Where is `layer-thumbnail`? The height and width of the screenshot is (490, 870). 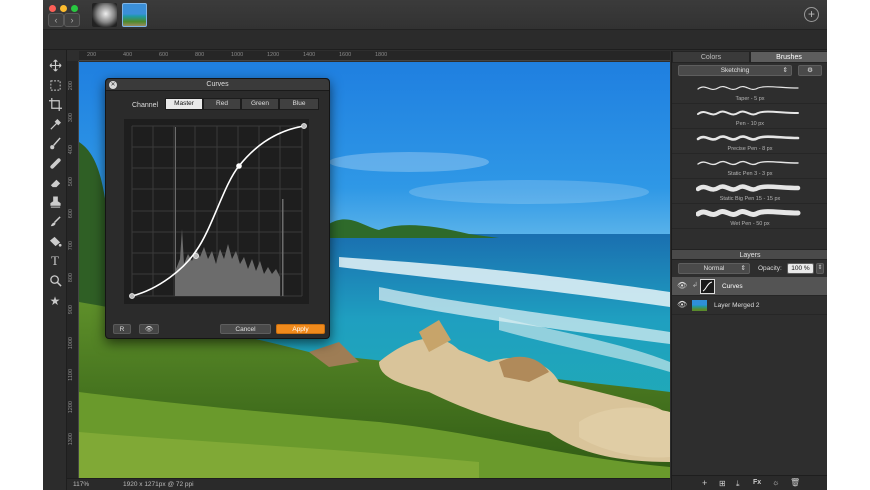
layer-thumbnail is located at coordinates (699, 305).